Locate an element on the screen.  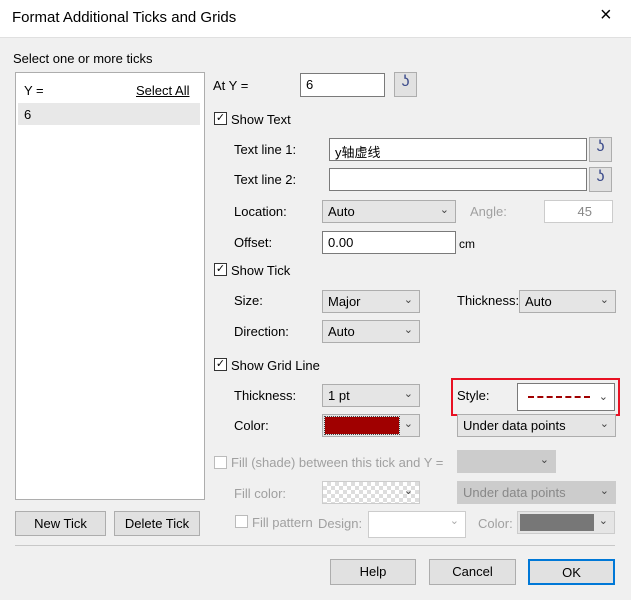
offset-input: 0.00 is located at coordinates (389, 242).